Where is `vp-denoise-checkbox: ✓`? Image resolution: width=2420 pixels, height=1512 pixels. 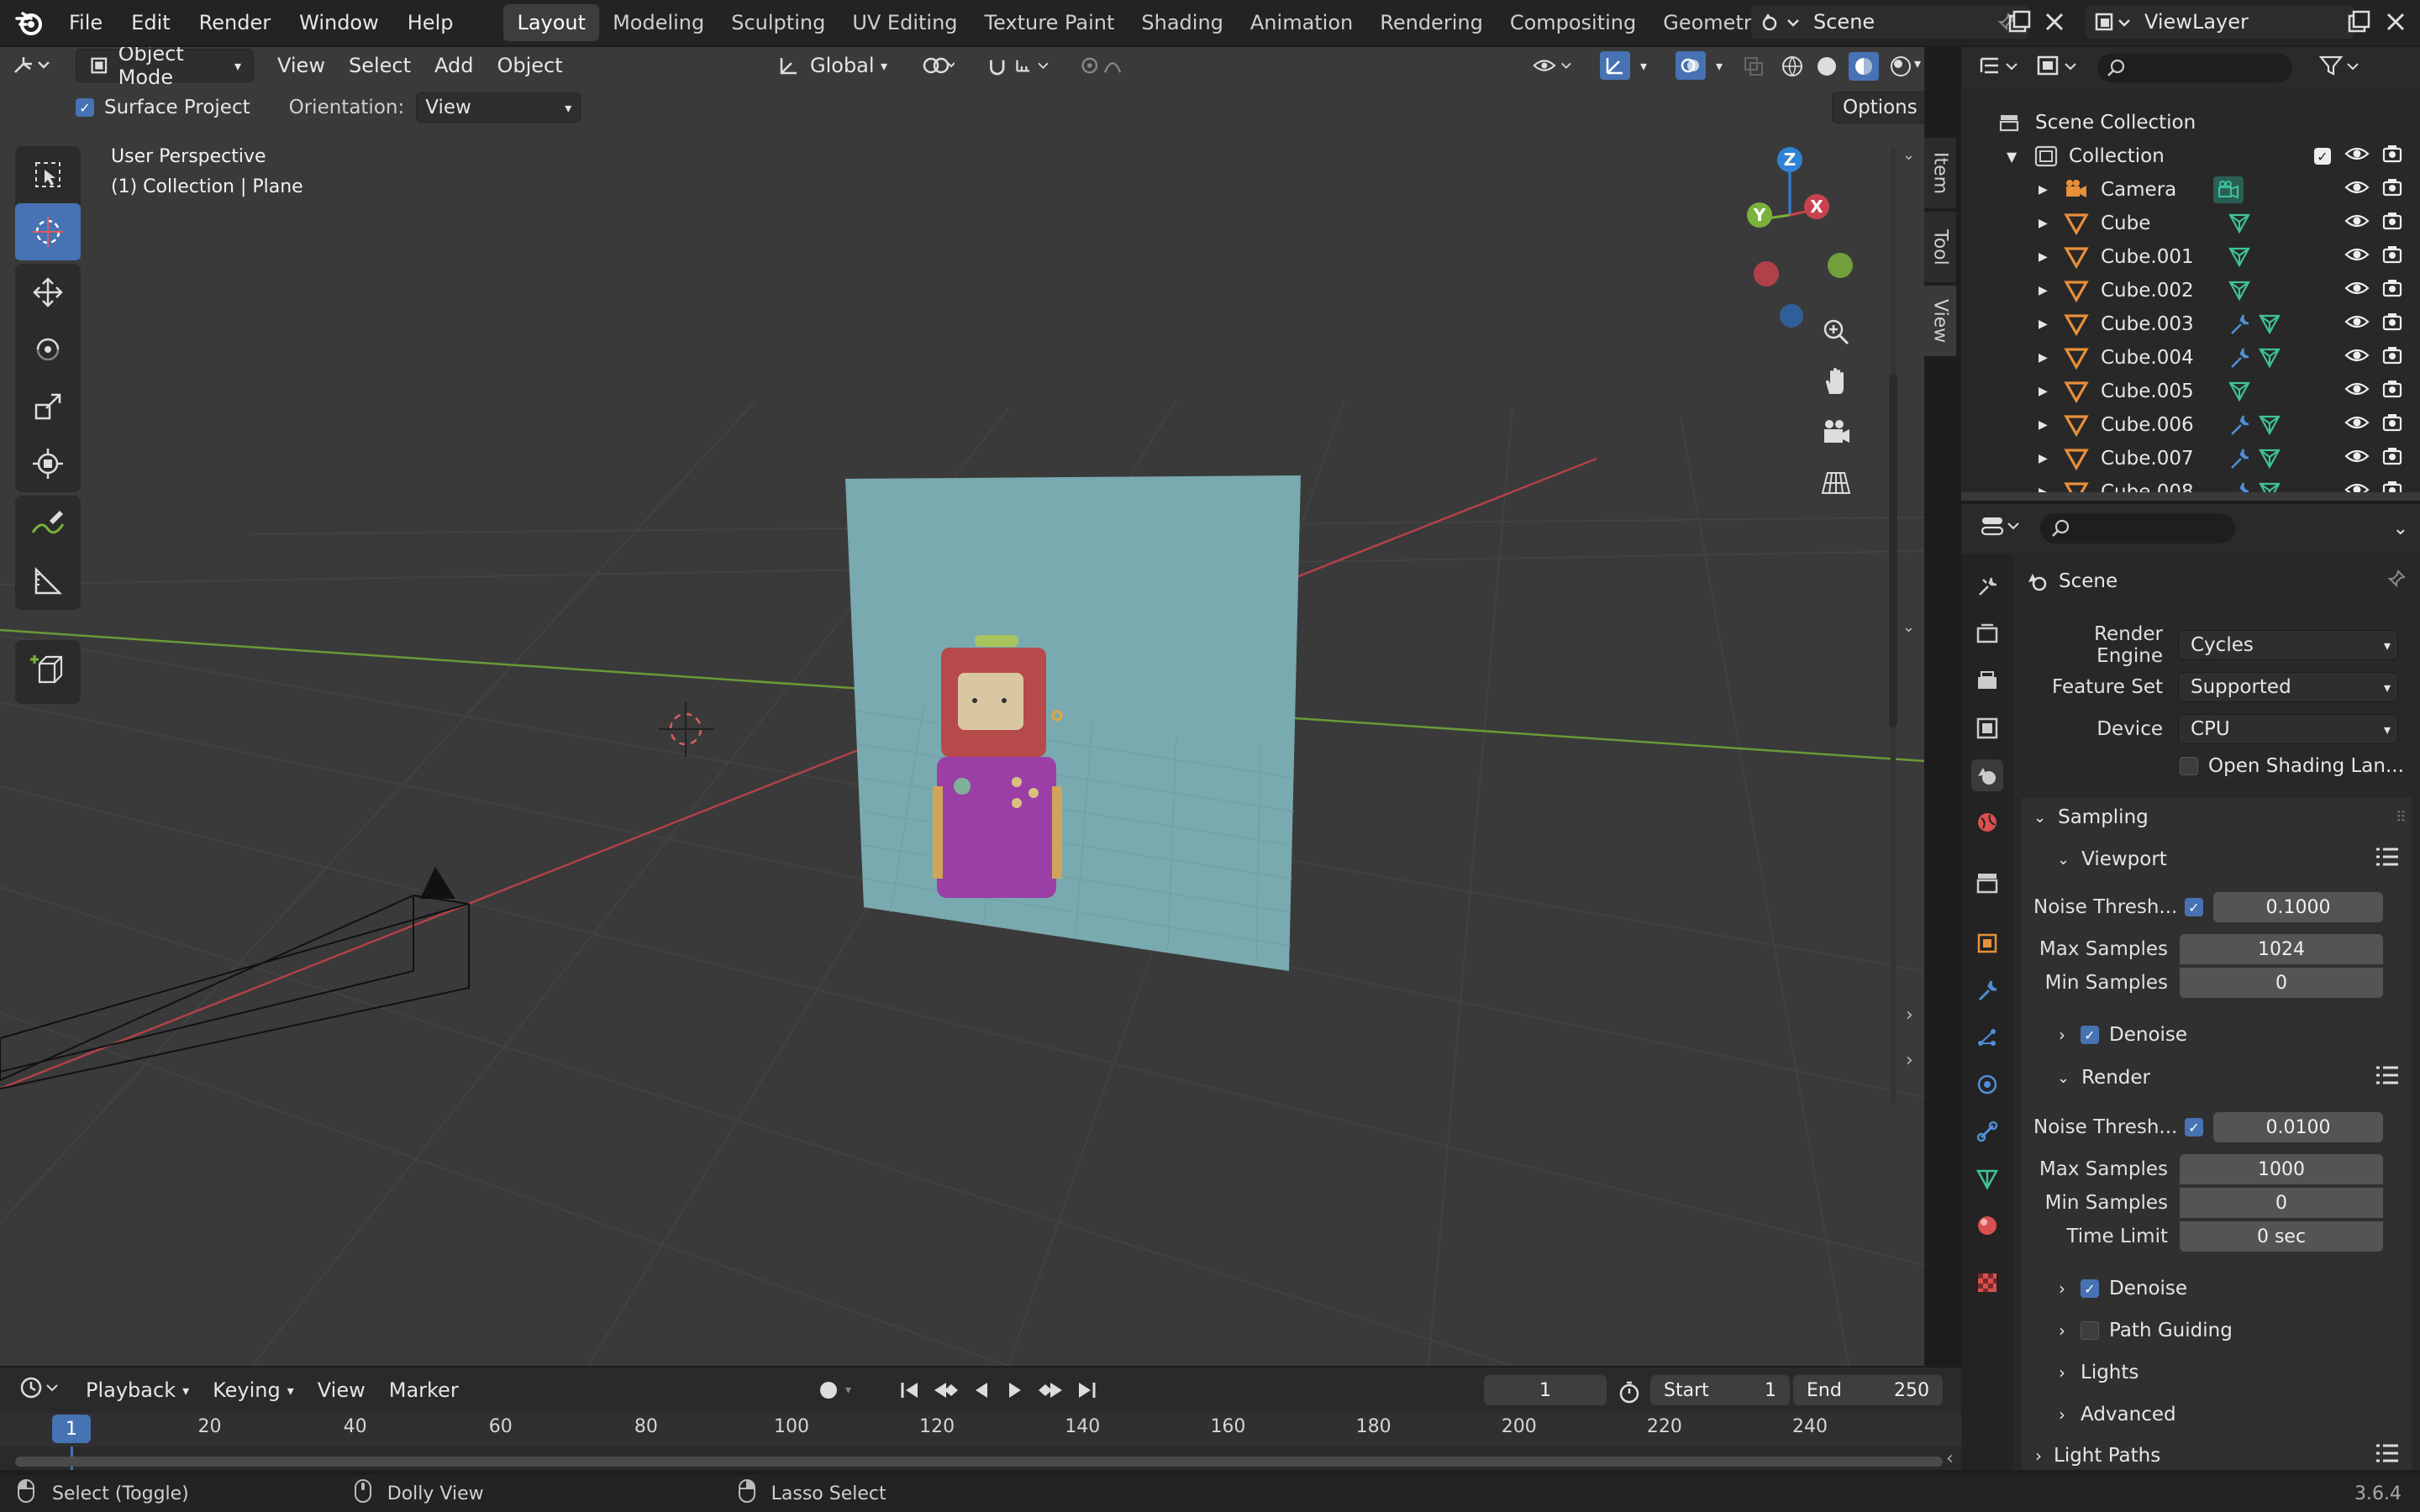 vp-denoise-checkbox: ✓ is located at coordinates (2090, 1035).